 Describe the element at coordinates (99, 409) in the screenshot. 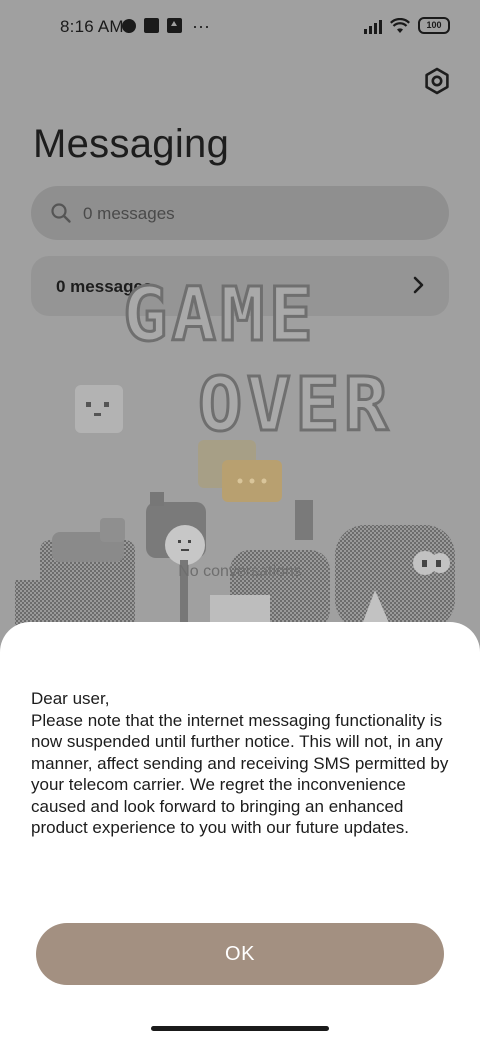

I see `pixel-ghost` at that location.